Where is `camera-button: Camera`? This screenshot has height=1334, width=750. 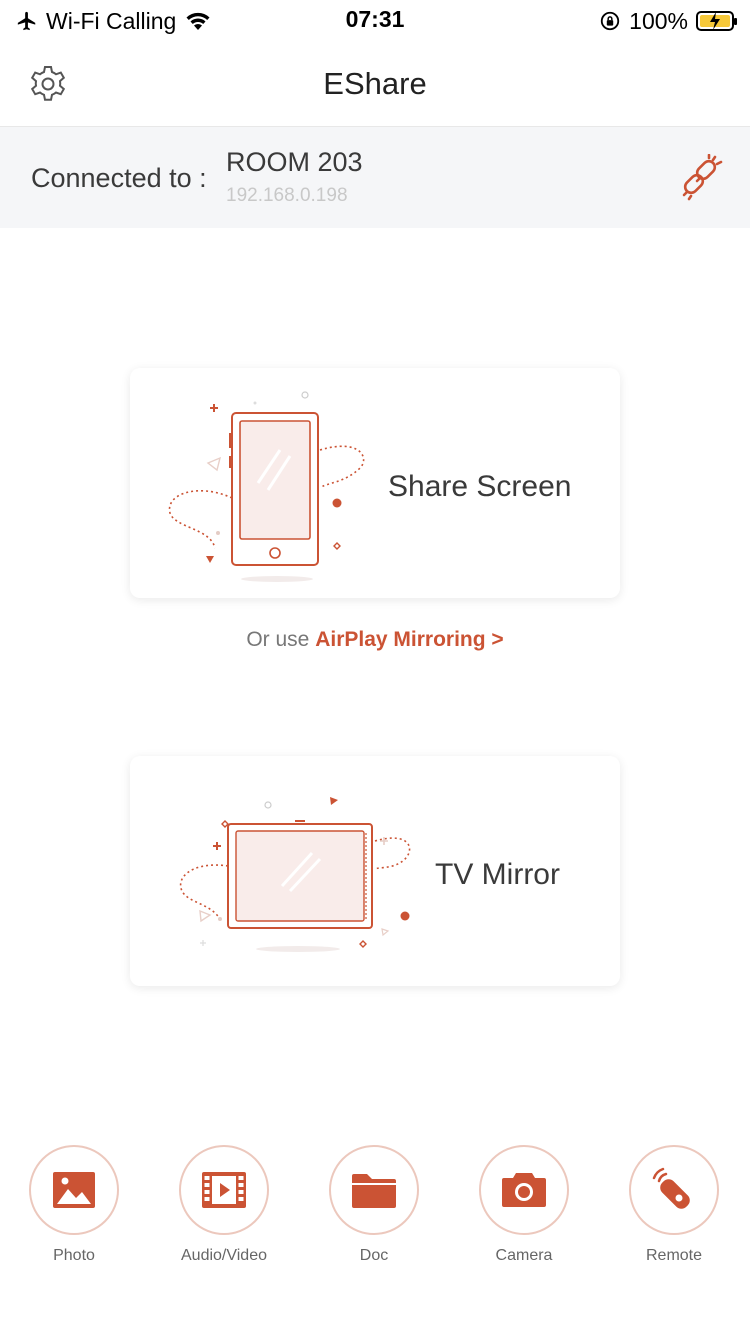 camera-button: Camera is located at coordinates (524, 1205).